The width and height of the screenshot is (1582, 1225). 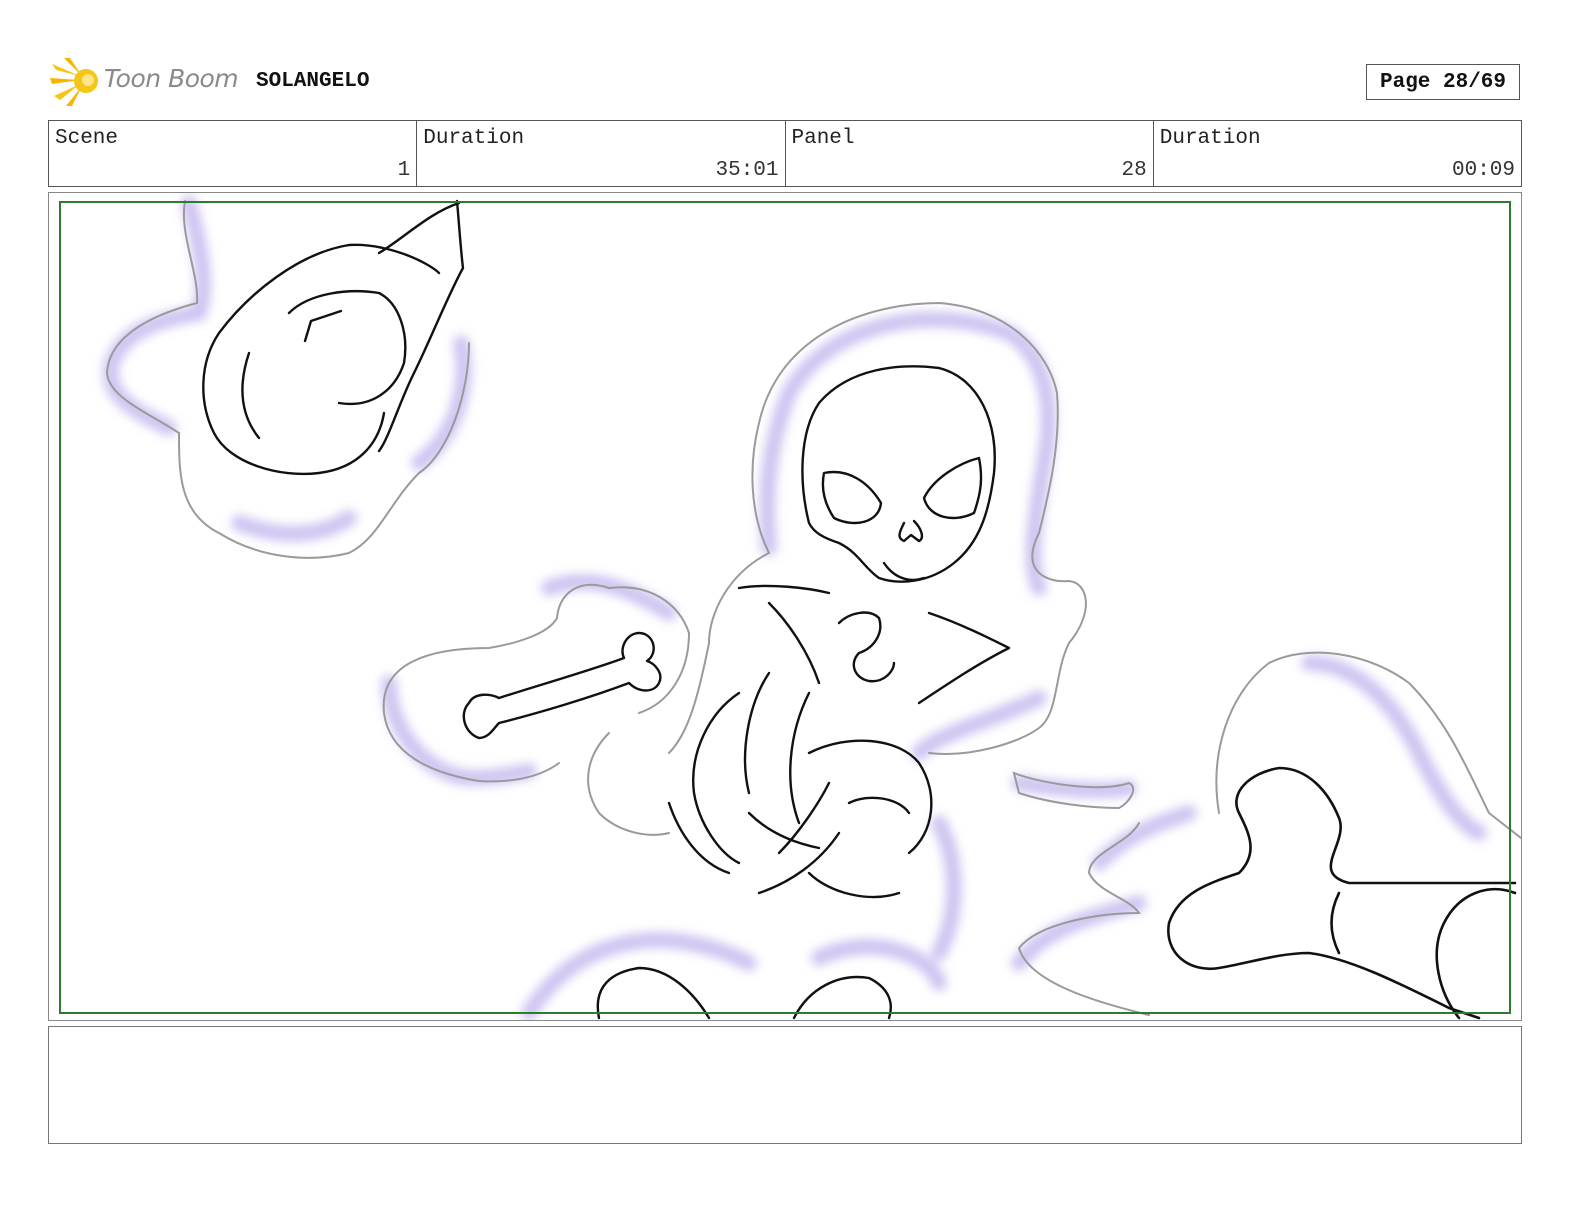 What do you see at coordinates (1483, 170) in the screenshot?
I see `panel-duration-value: 00:09` at bounding box center [1483, 170].